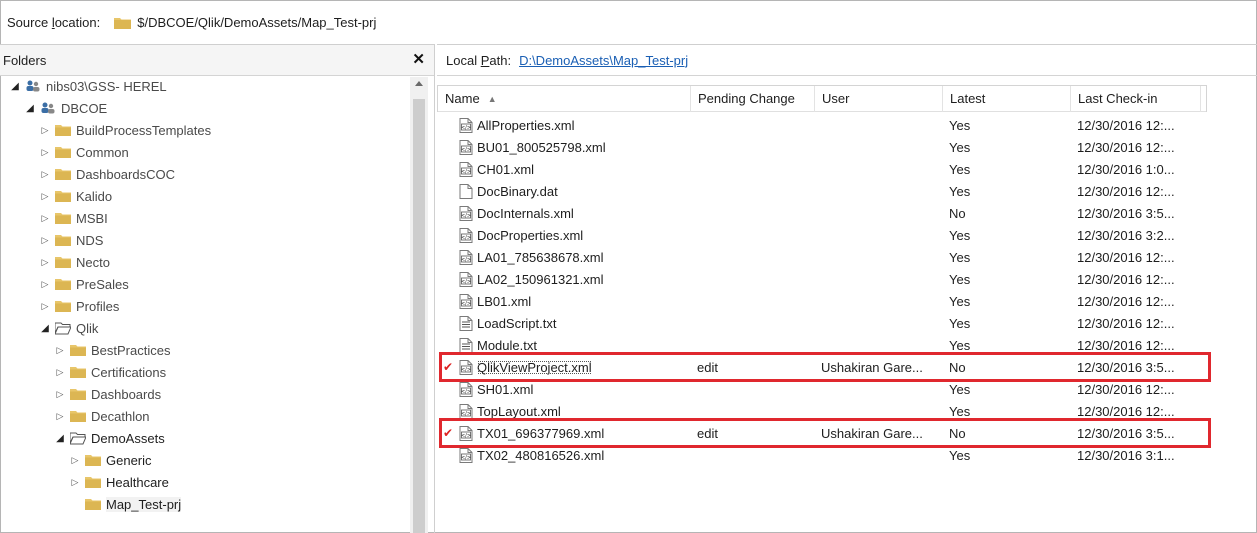 Image resolution: width=1257 pixels, height=533 pixels. I want to click on tree-node: ▷ Decathlon, so click(102, 416).